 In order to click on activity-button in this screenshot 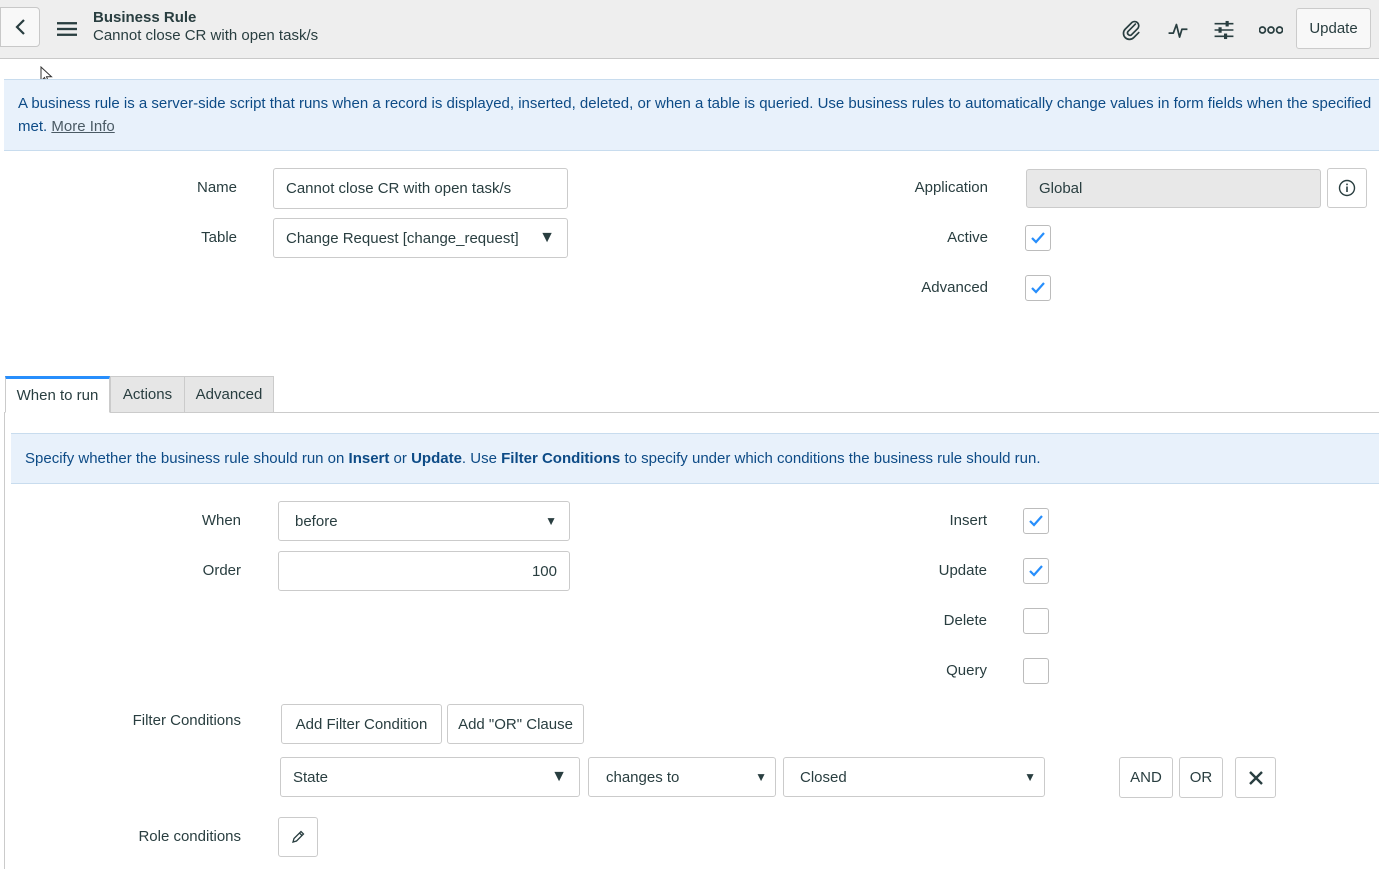, I will do `click(1178, 30)`.